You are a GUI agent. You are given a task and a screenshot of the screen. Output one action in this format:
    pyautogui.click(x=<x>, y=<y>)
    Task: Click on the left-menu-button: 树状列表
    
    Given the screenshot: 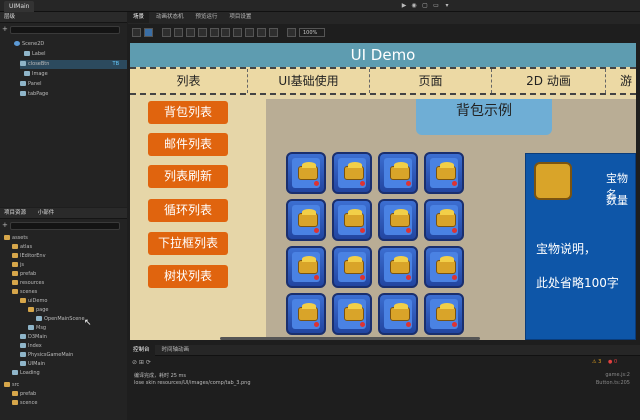 What is the action you would take?
    pyautogui.click(x=188, y=276)
    